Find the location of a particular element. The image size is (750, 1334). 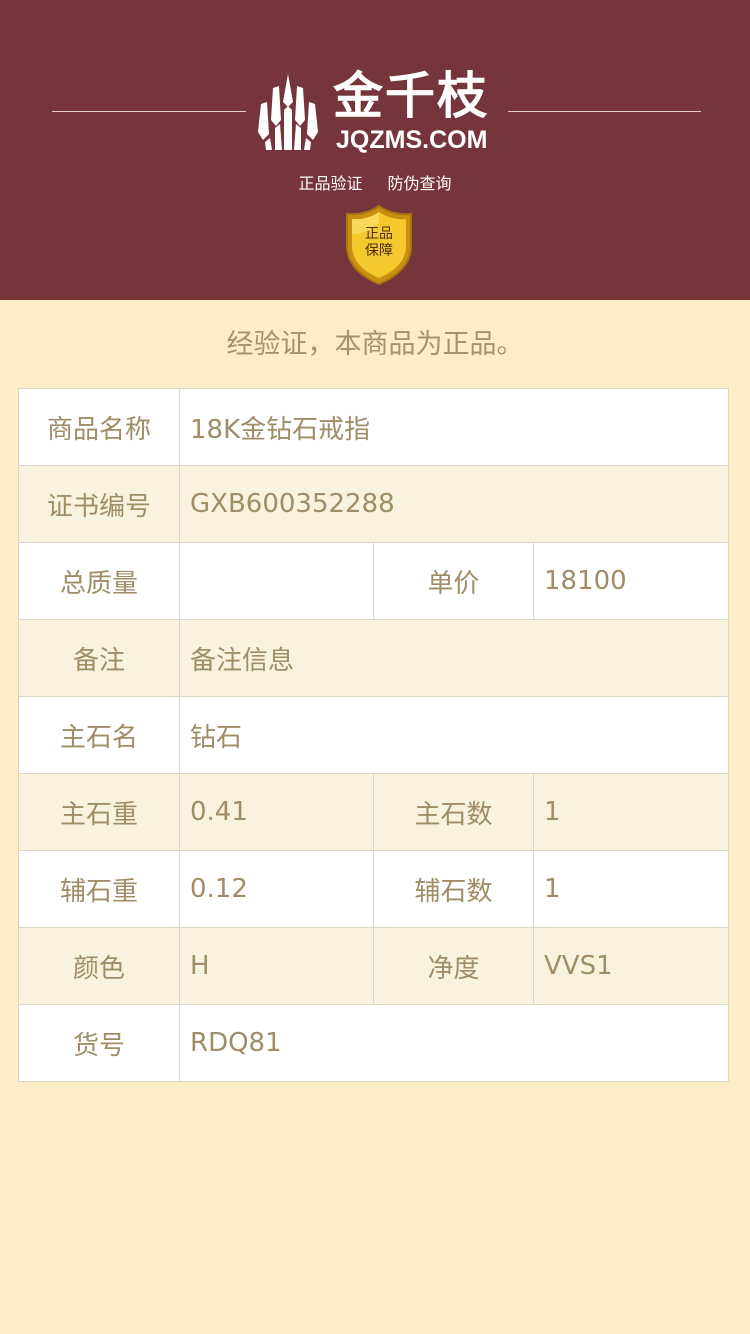

table-row-main-stone: 主石重 0.41 主石数 1 is located at coordinates (374, 812).